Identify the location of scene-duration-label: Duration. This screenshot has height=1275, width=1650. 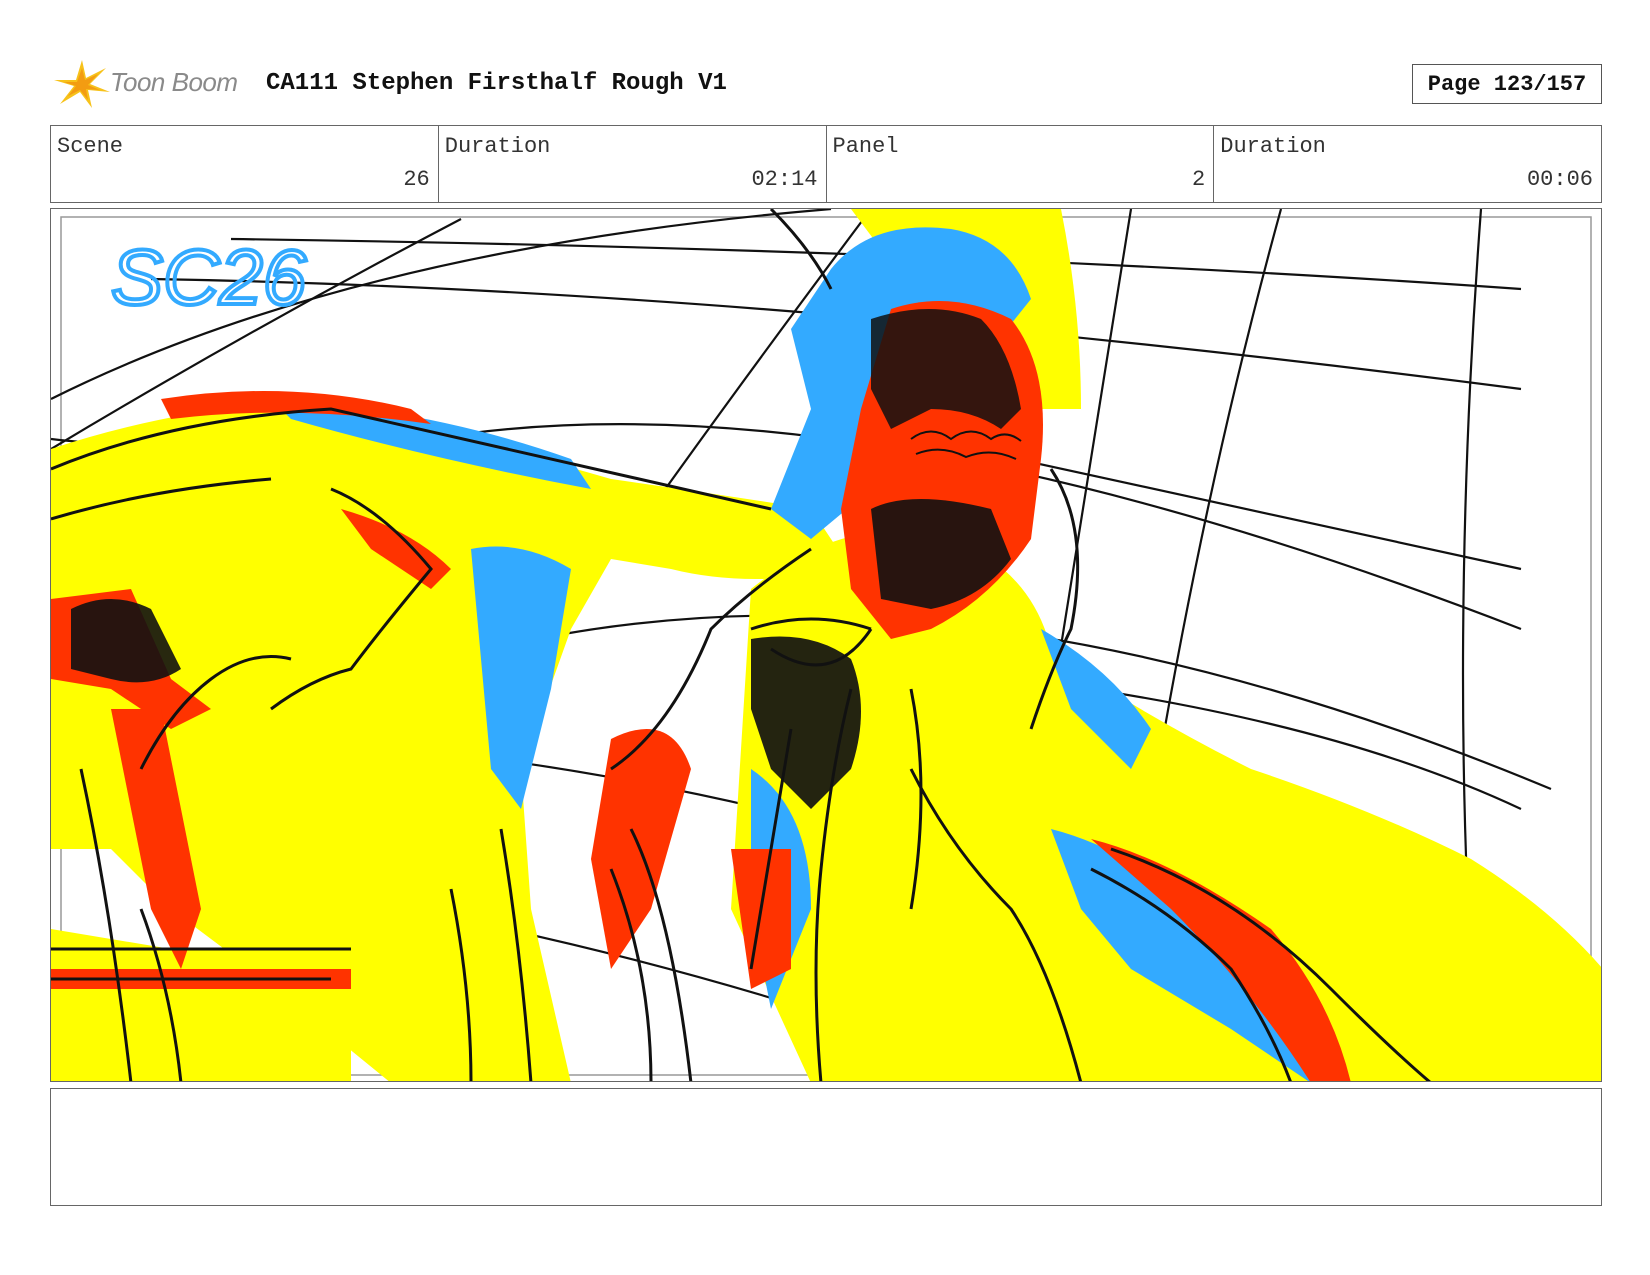
(497, 146).